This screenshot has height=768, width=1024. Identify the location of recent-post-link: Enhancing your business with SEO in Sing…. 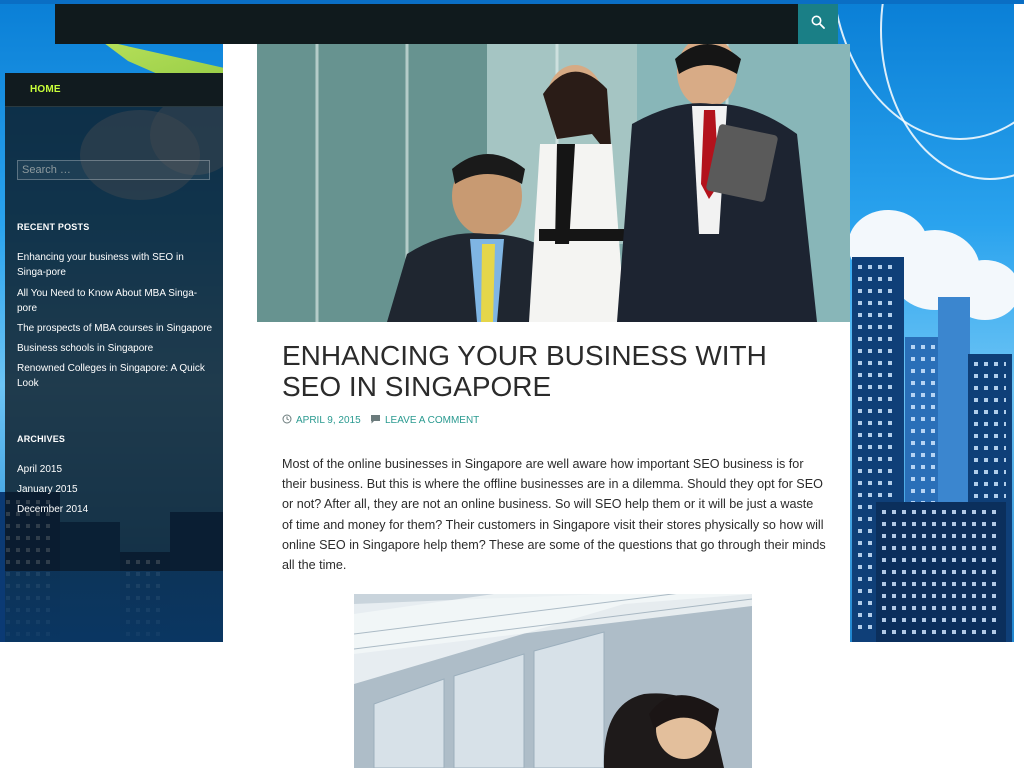
(115, 265).